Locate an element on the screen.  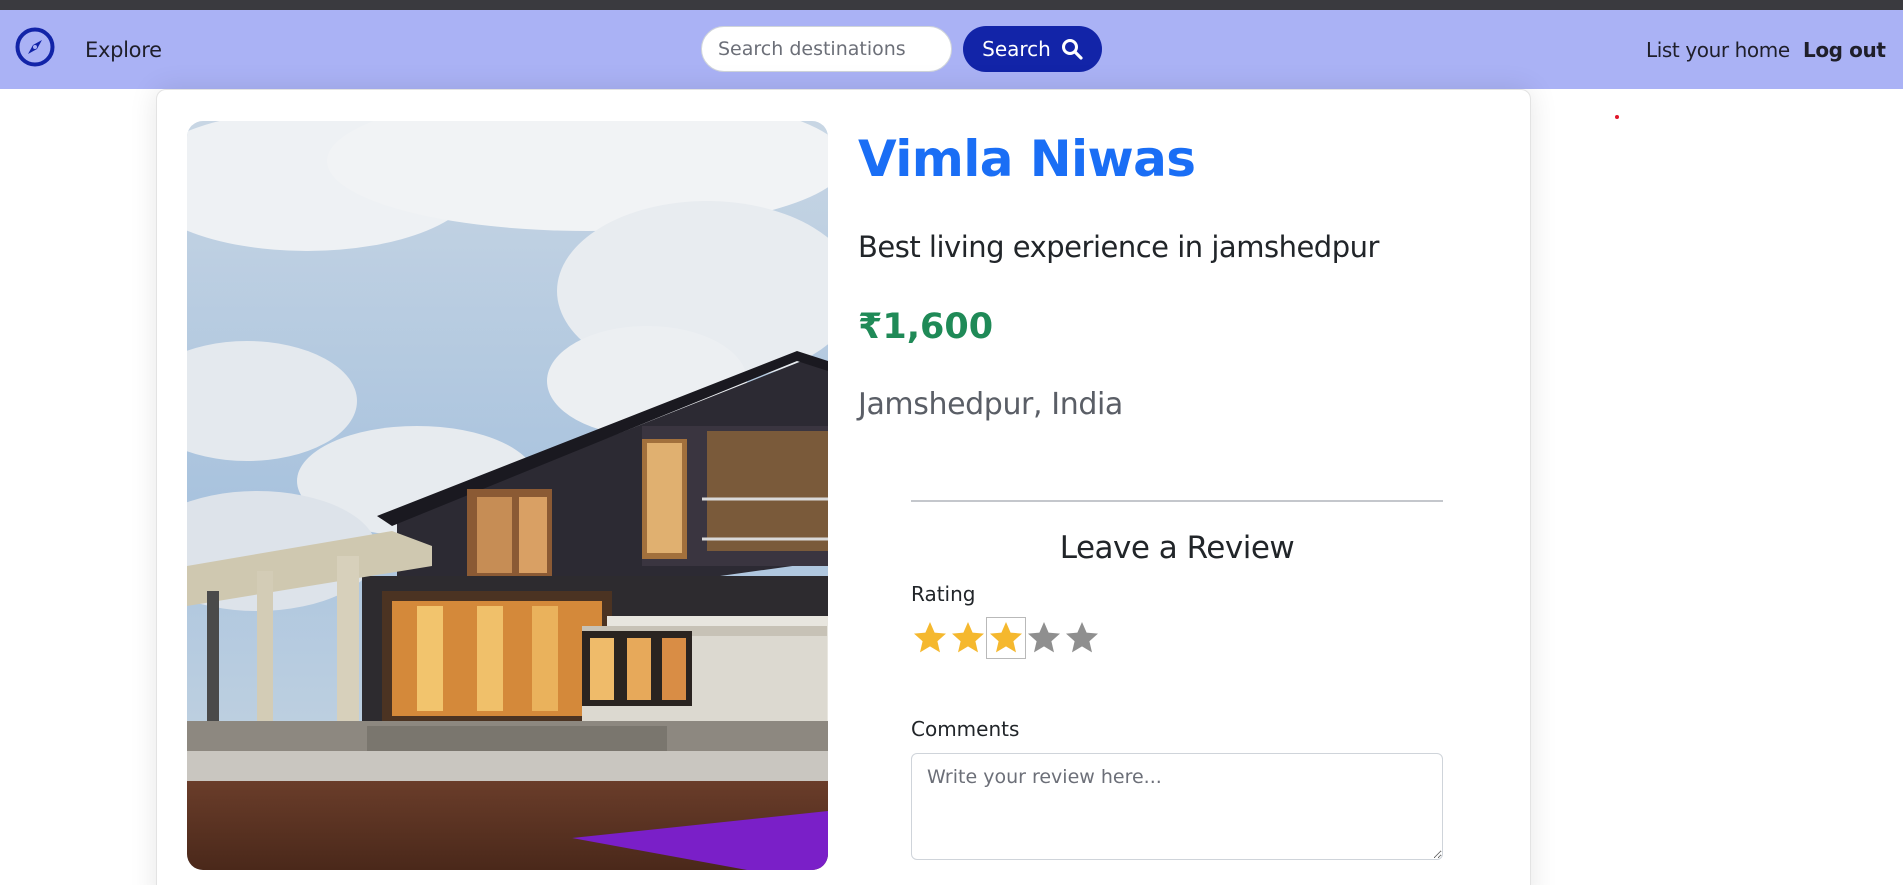
review-divider is located at coordinates (1177, 501).